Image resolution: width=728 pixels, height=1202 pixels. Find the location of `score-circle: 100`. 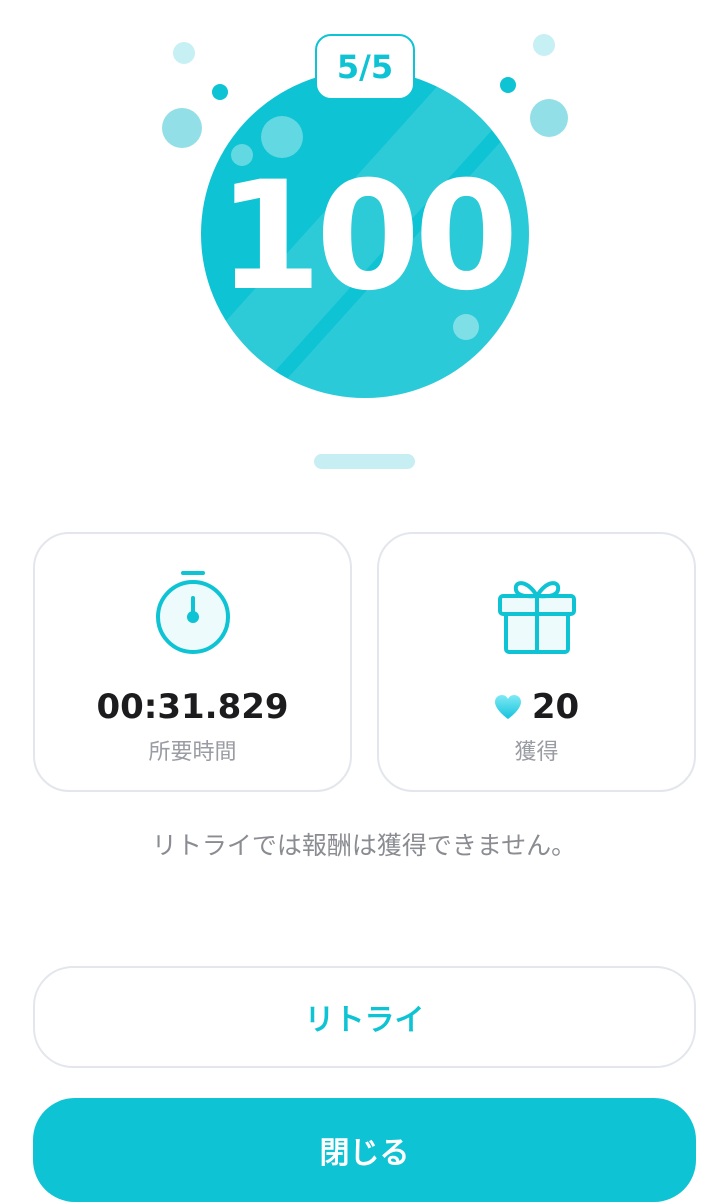

score-circle: 100 is located at coordinates (365, 234).